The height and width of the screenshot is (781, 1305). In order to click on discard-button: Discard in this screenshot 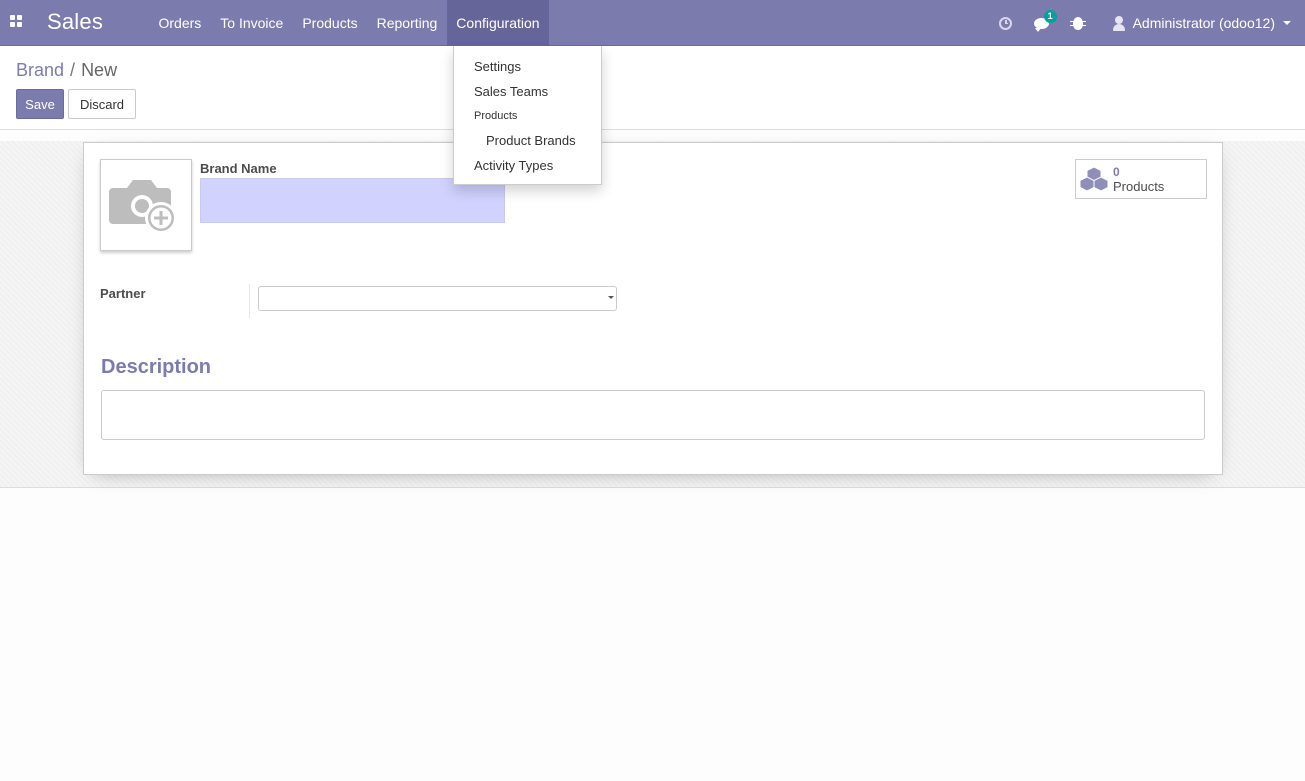, I will do `click(102, 104)`.